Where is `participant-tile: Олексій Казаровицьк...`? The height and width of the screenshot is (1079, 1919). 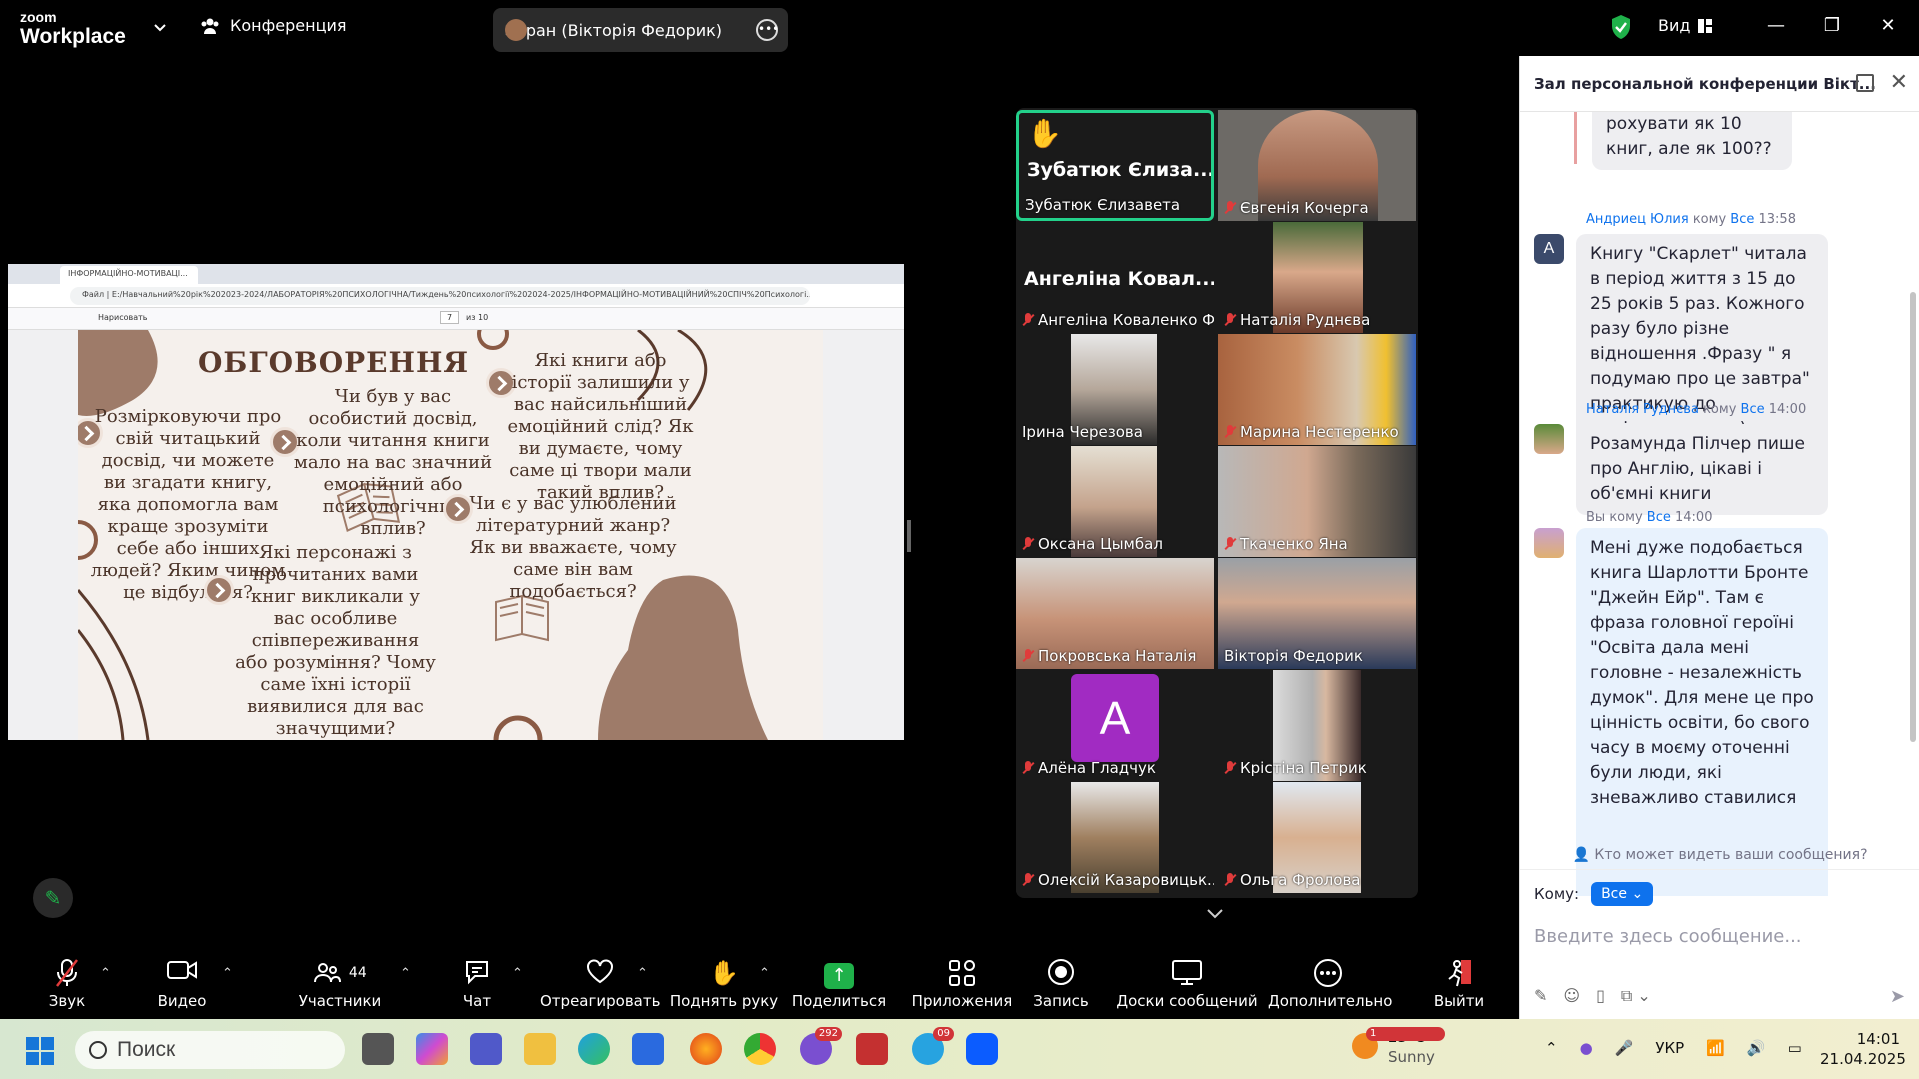
participant-tile: Олексій Казаровицьк... is located at coordinates (1115, 837).